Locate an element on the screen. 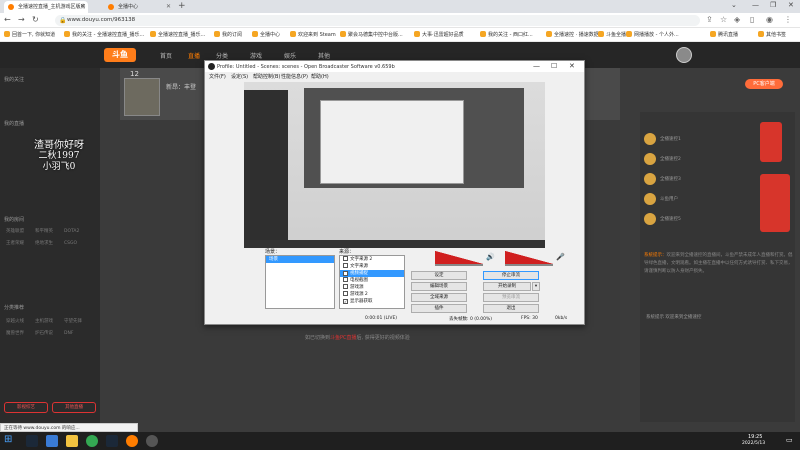  bookmark-item: 欢迎来到 Steam is located at coordinates (313, 34).